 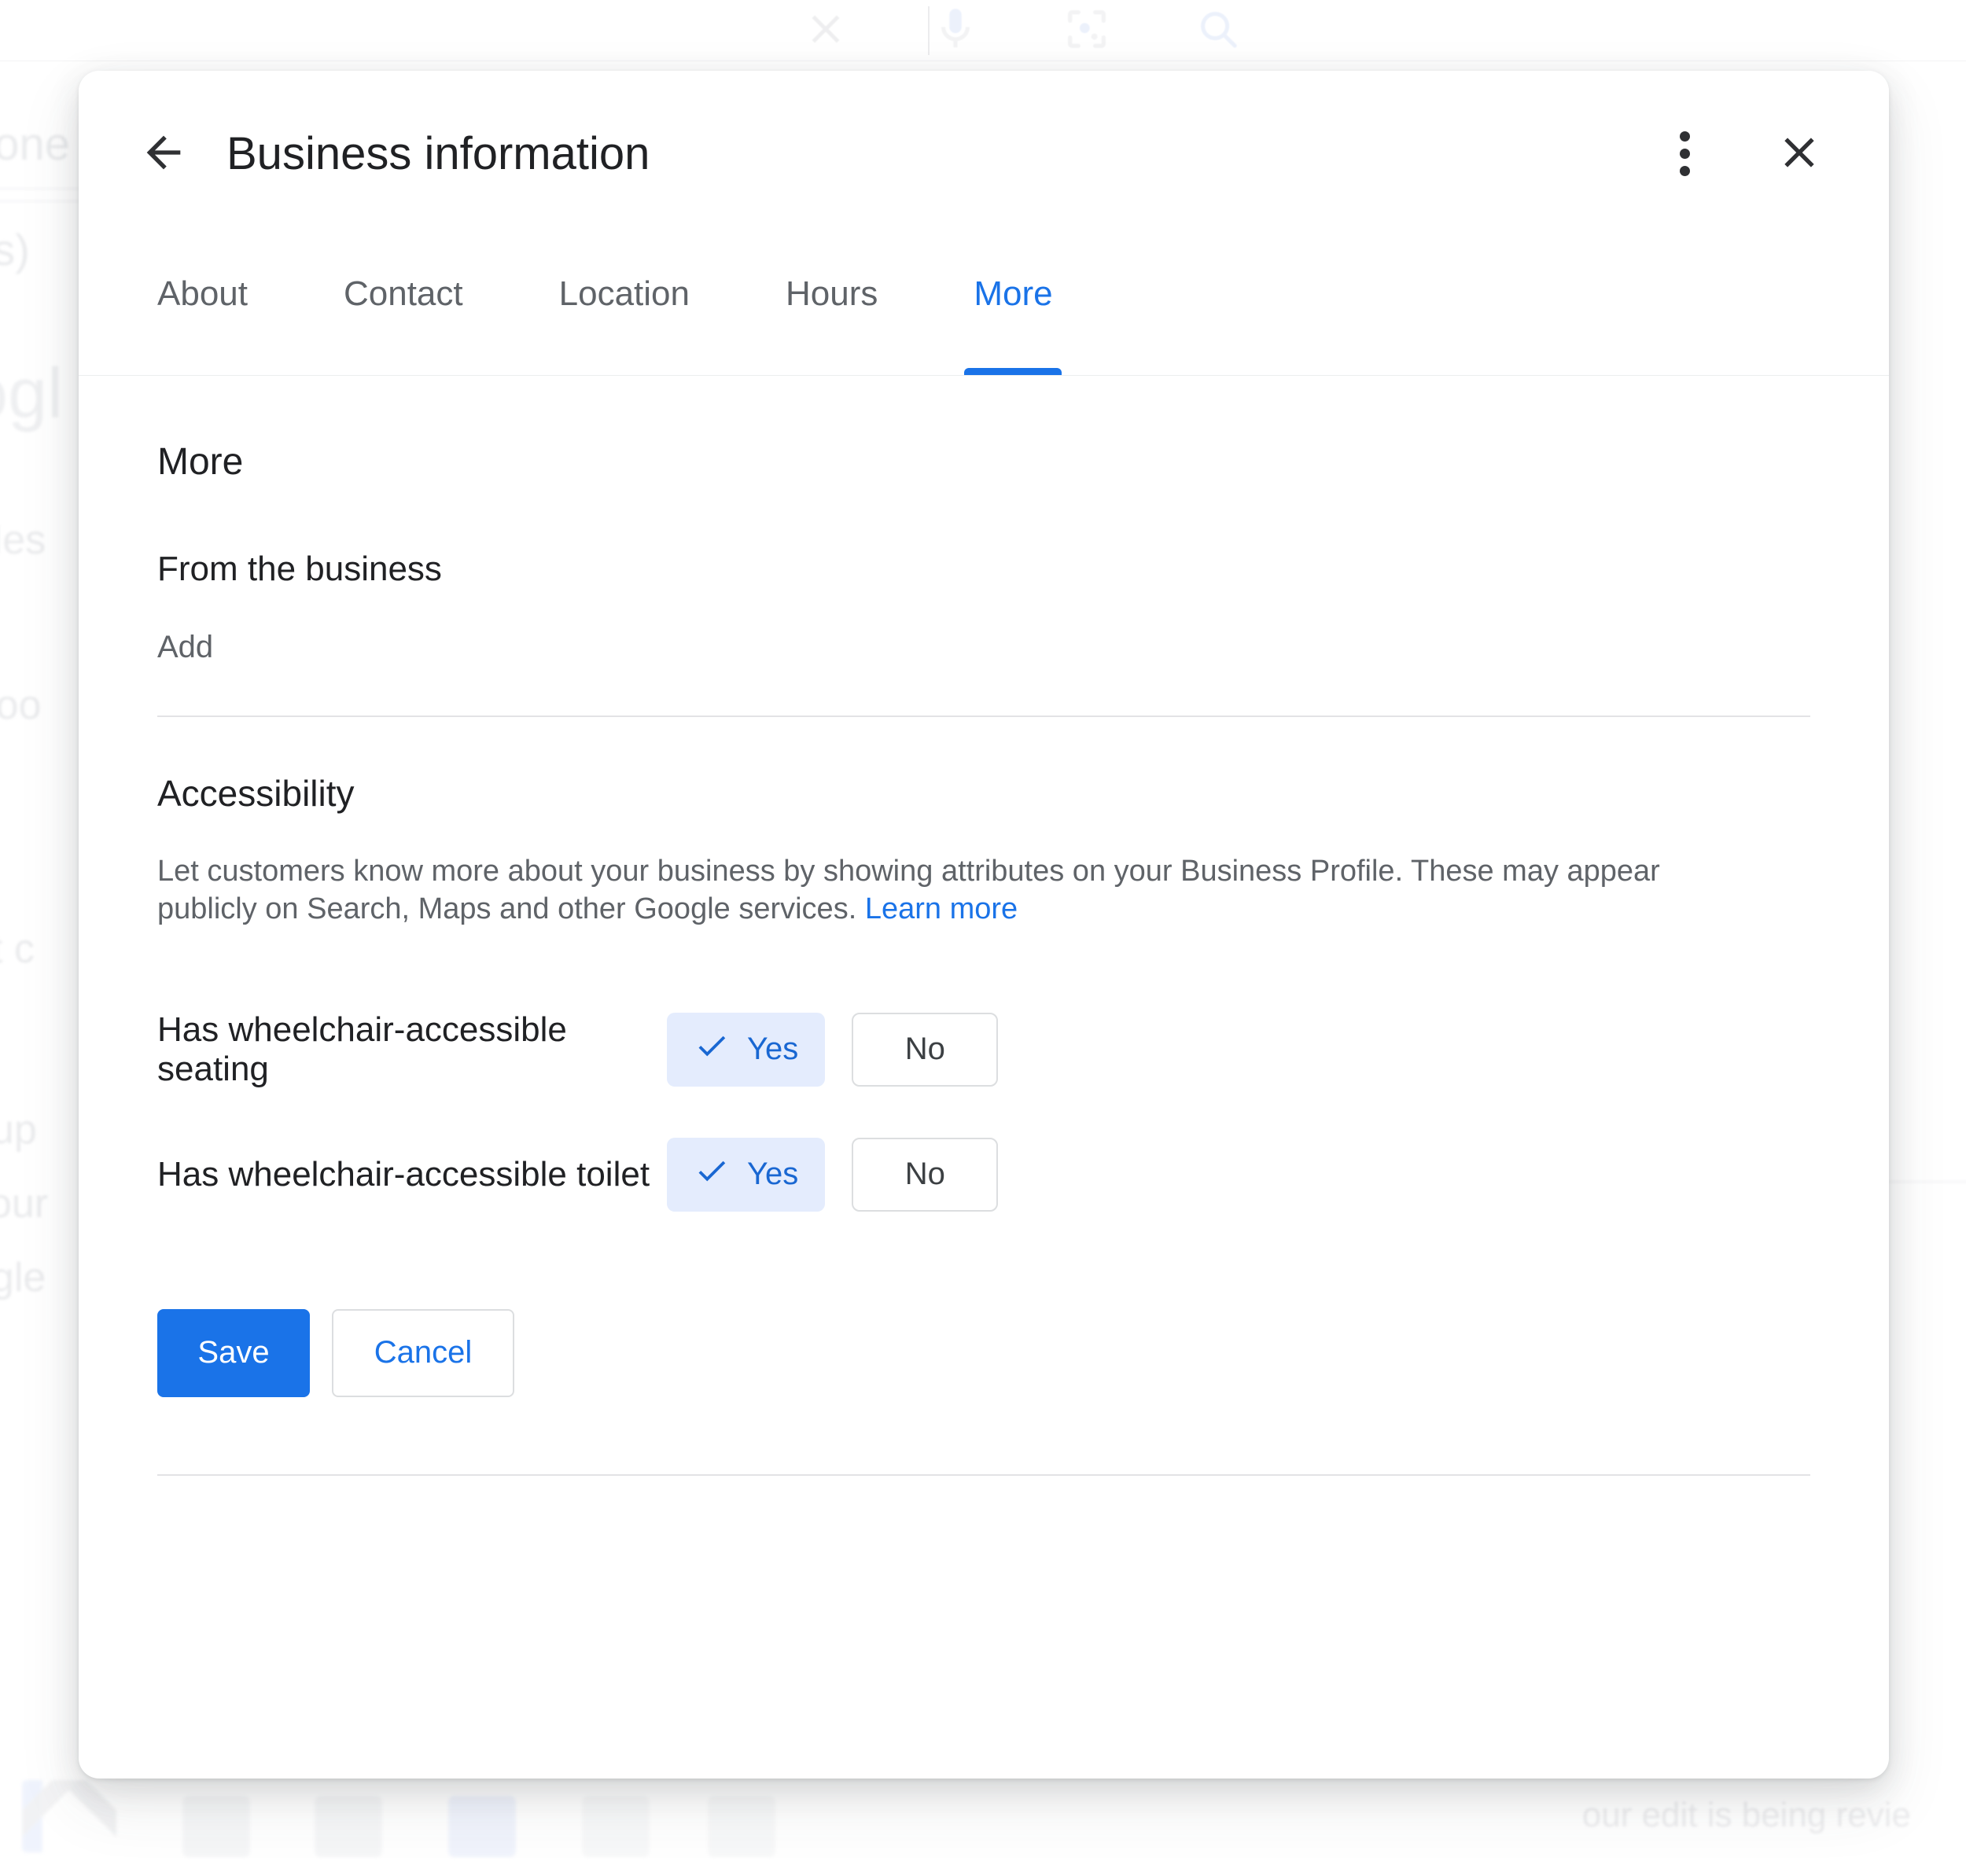 I want to click on attribute-no-button-toilet: No, so click(x=925, y=1174).